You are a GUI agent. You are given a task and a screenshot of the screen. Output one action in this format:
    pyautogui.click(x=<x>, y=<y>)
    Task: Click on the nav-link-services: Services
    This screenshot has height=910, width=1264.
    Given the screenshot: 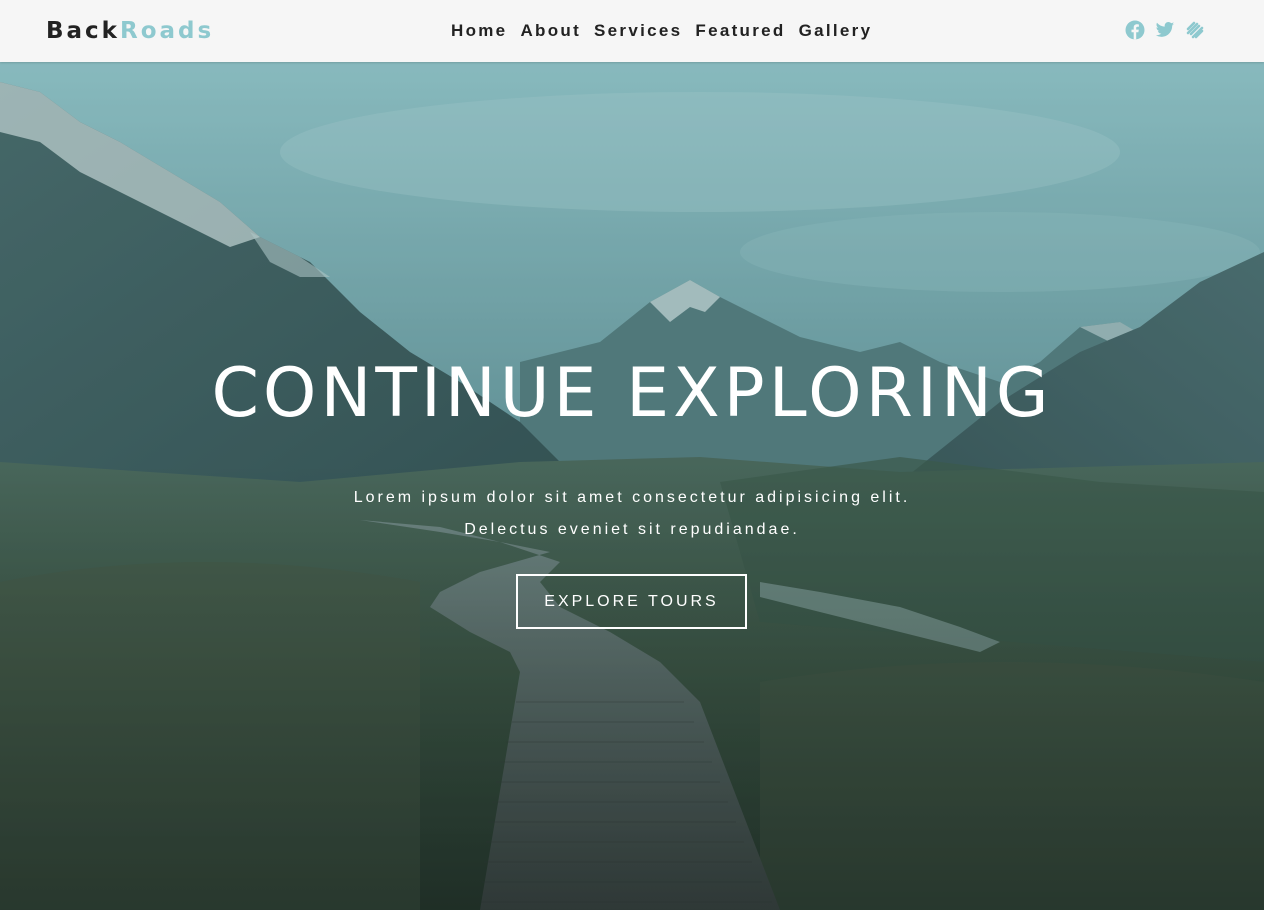 What is the action you would take?
    pyautogui.click(x=638, y=31)
    